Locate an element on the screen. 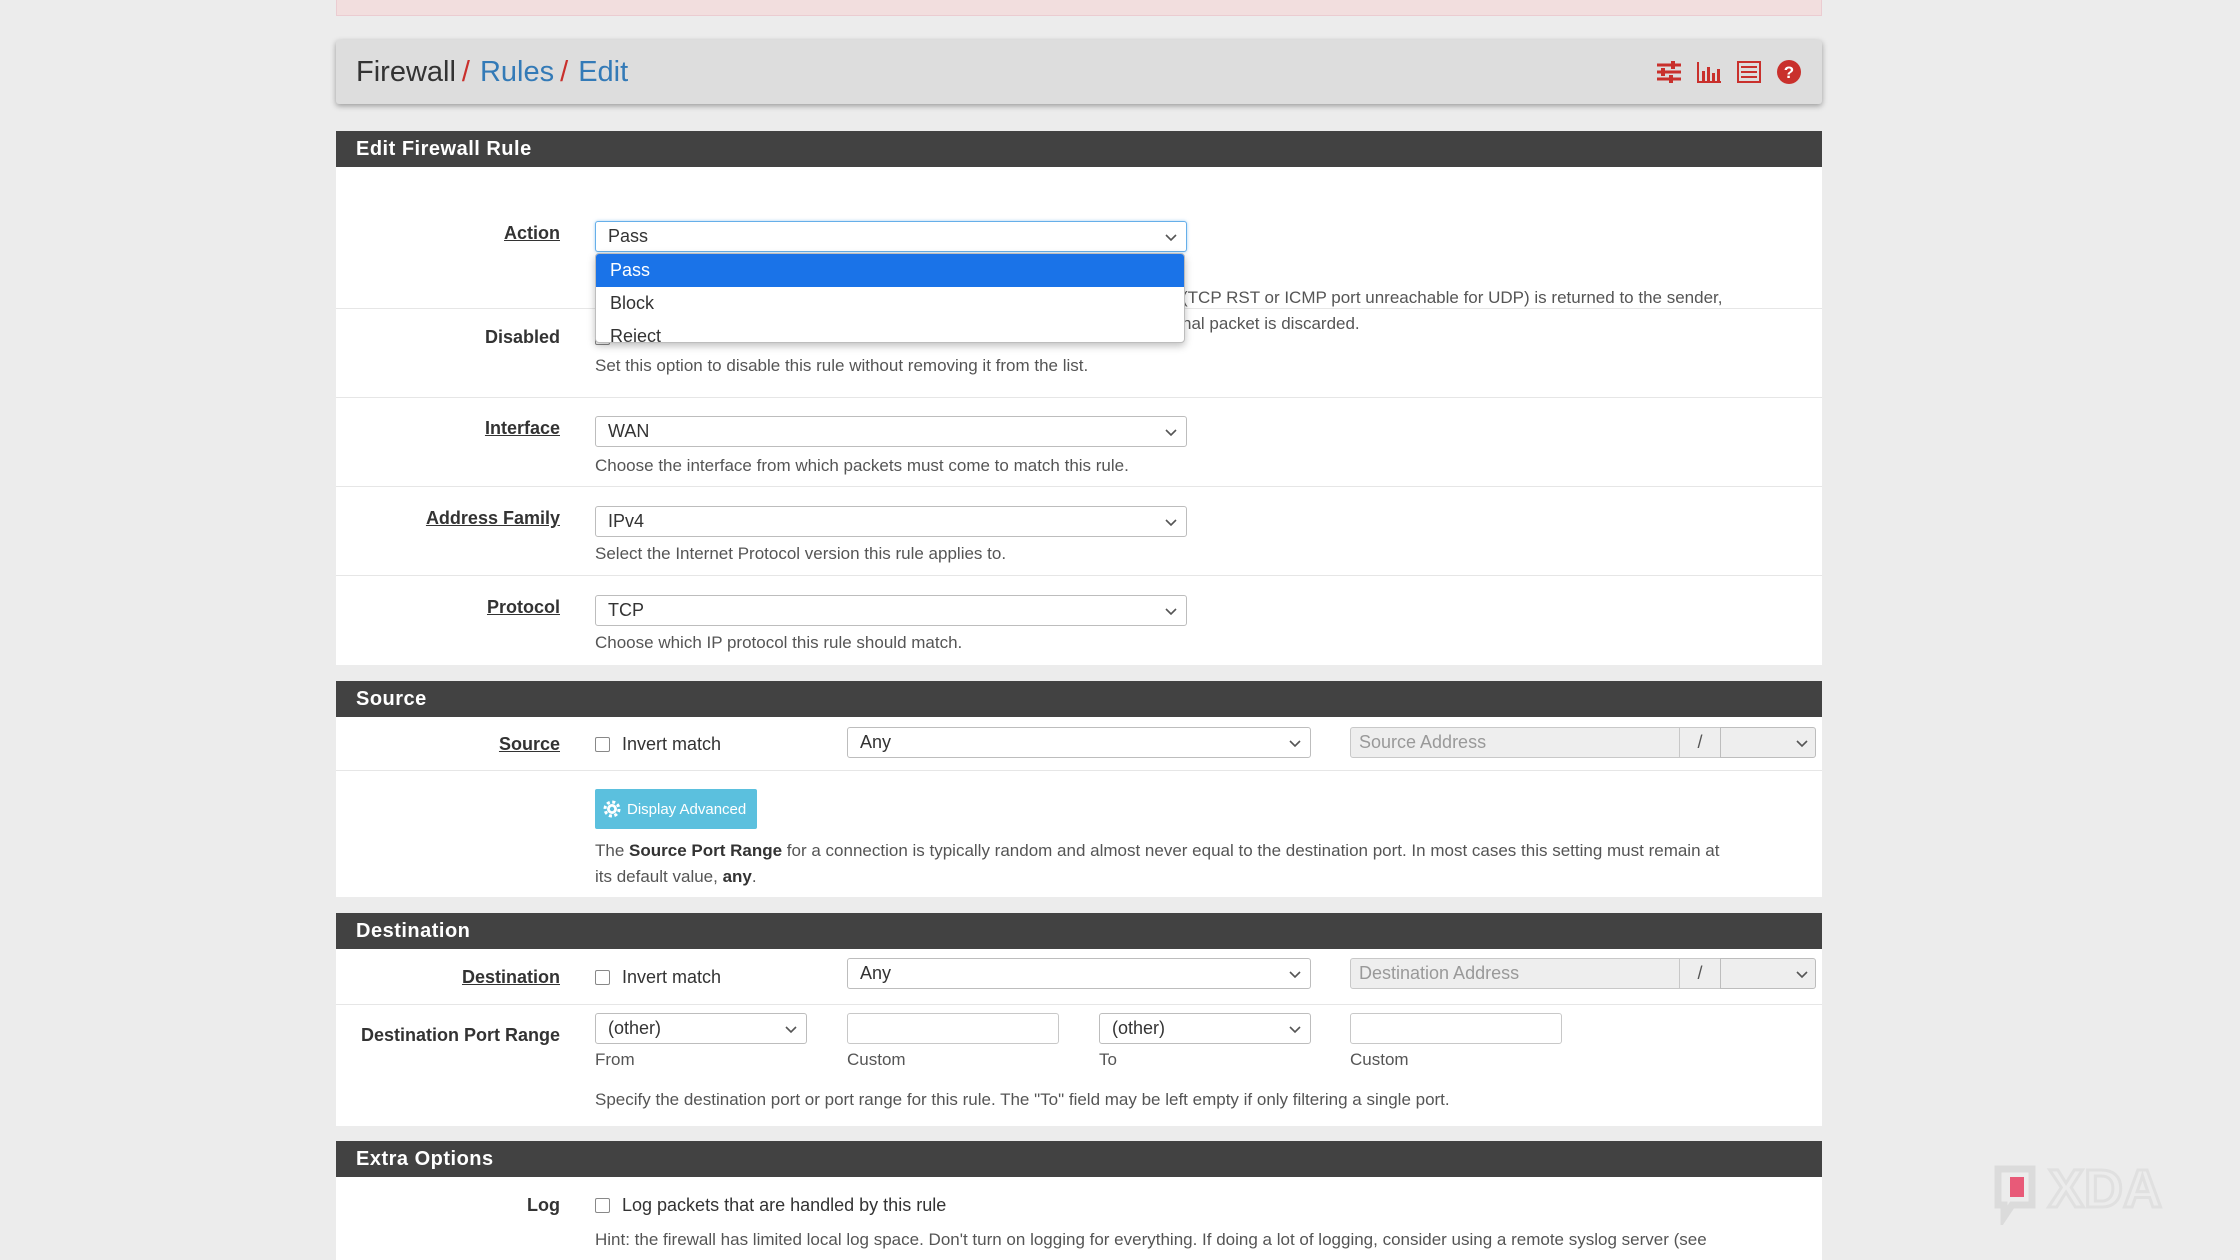 The height and width of the screenshot is (1260, 2240). source-type-select: Any is located at coordinates (1079, 742).